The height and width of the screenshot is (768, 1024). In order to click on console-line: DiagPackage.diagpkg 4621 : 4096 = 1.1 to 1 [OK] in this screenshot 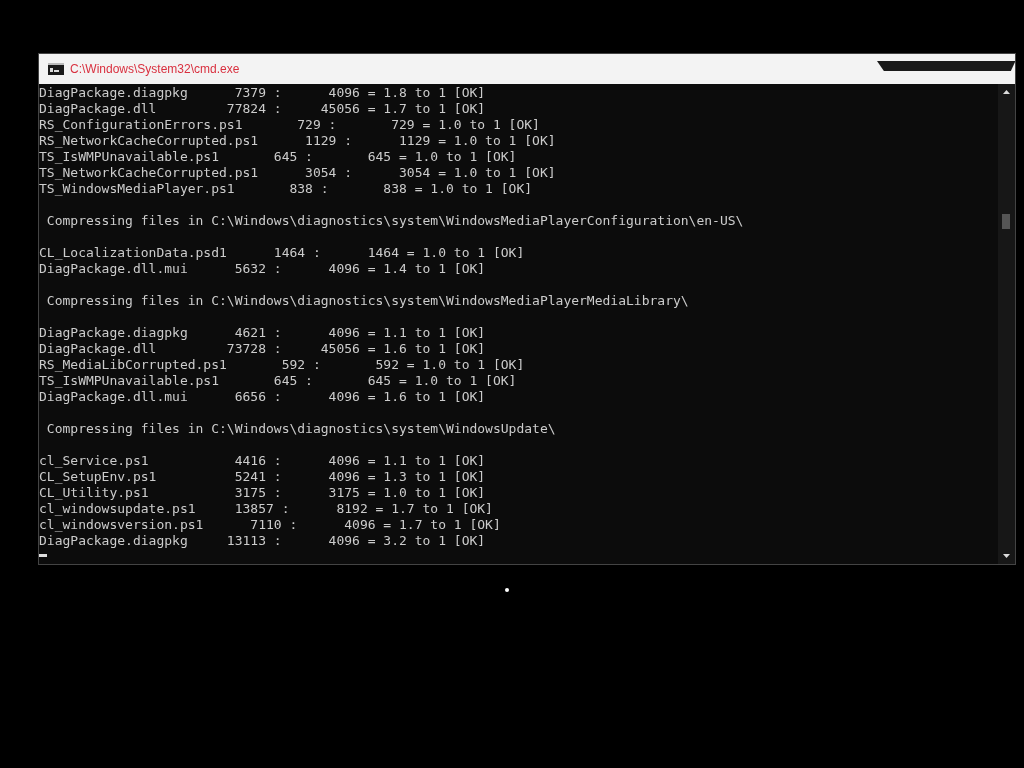, I will do `click(263, 333)`.